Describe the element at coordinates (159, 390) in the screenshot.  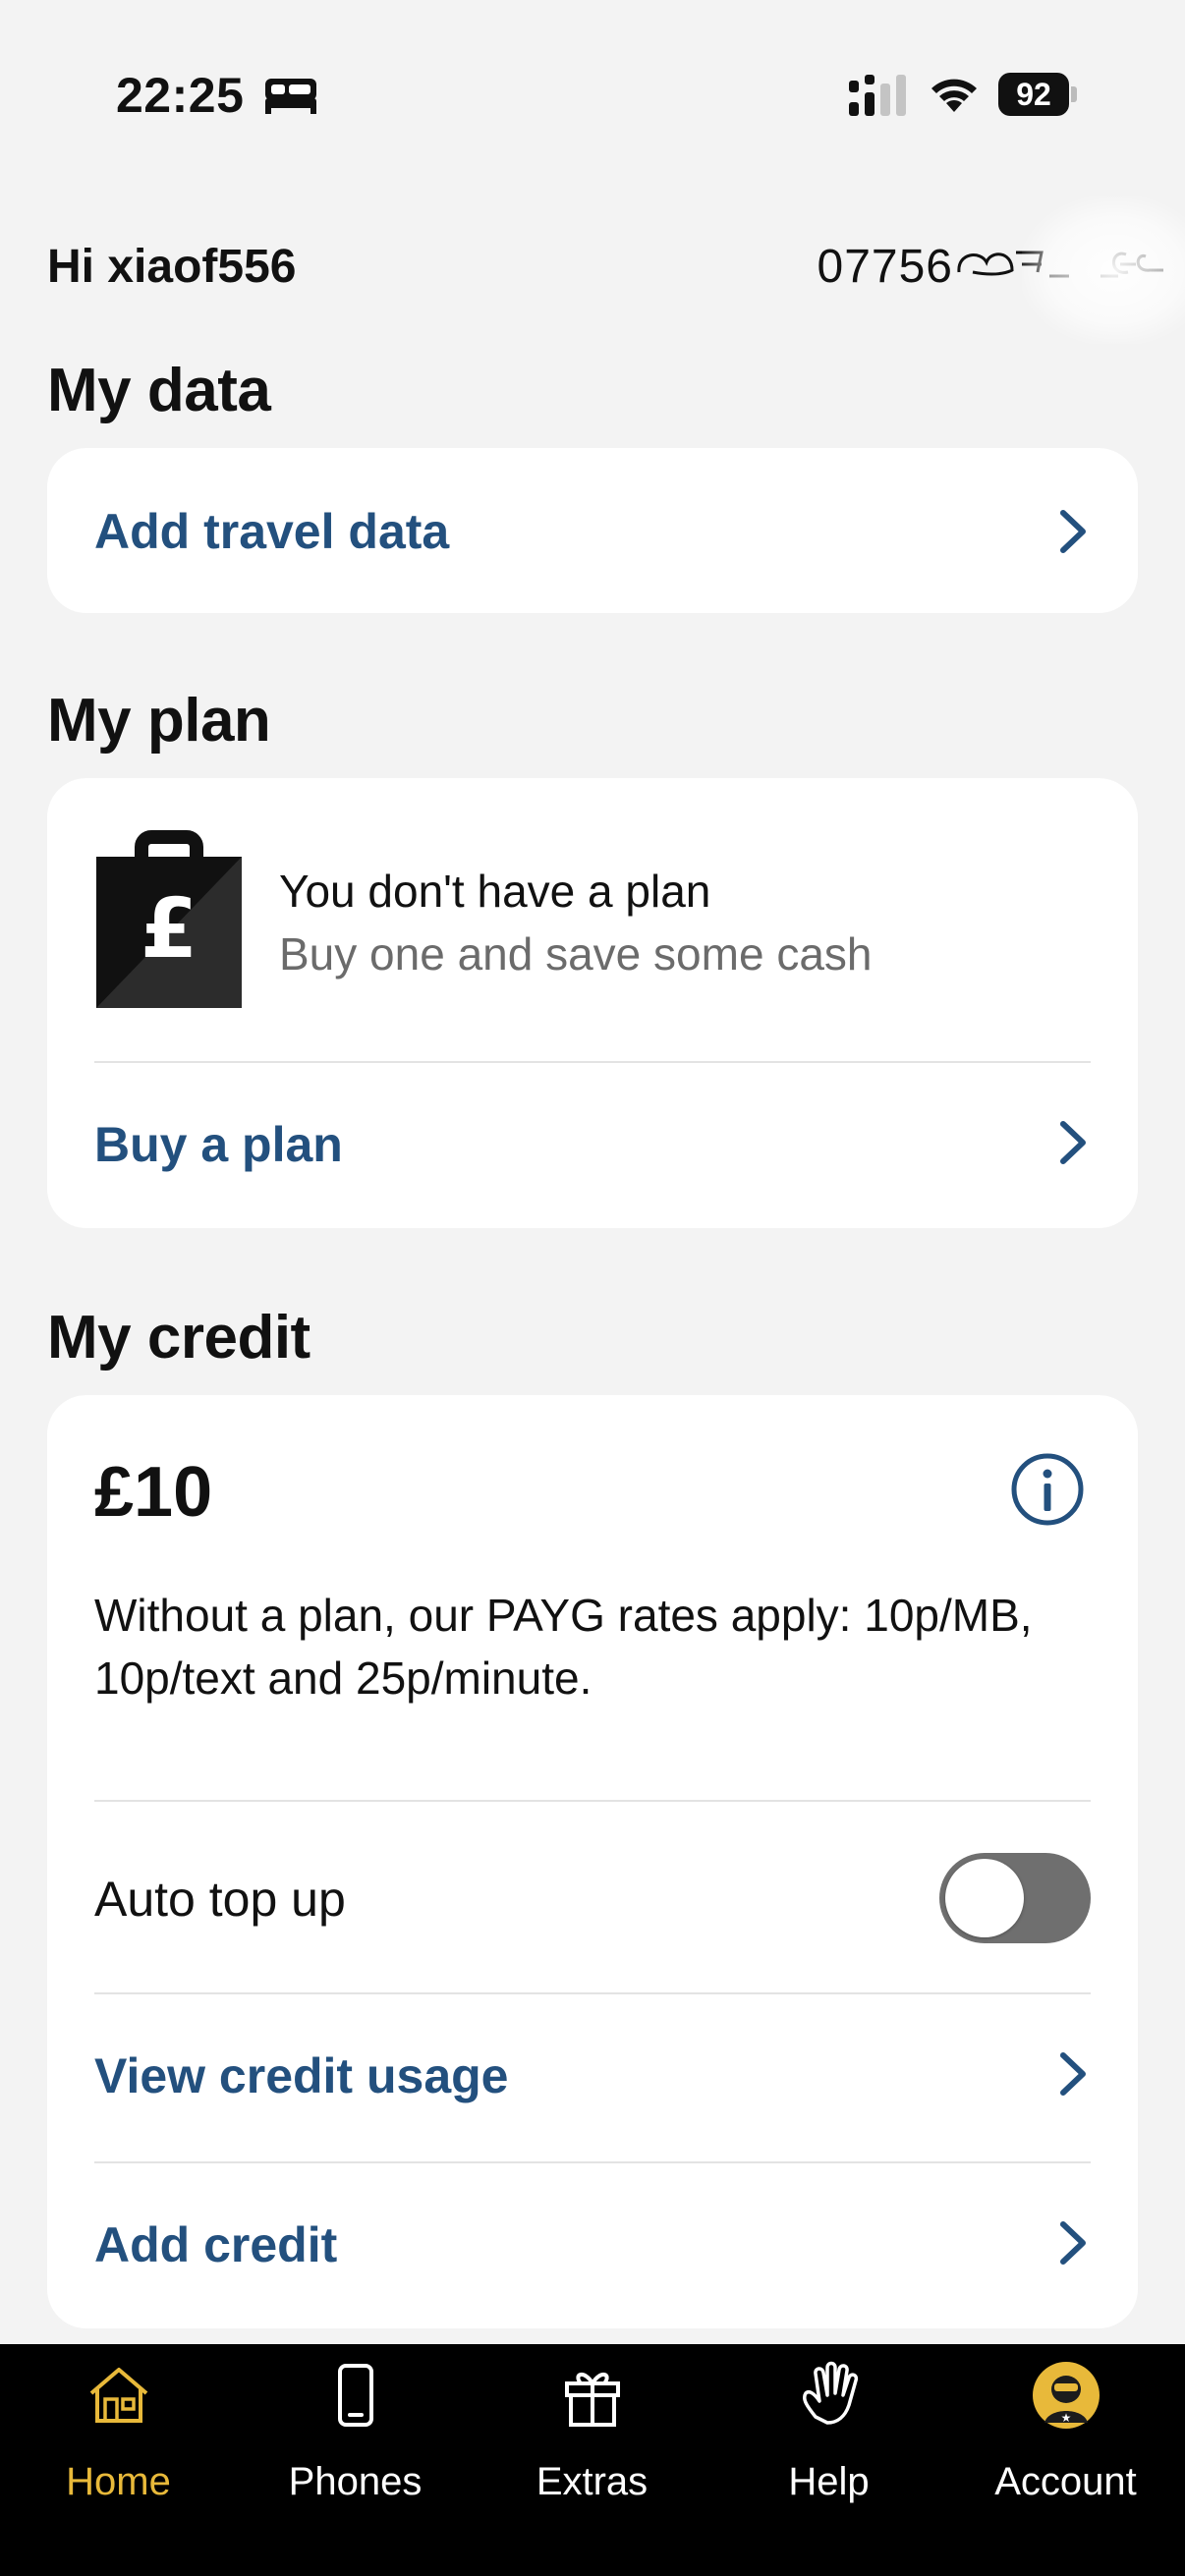
I see `my-data-title: My data` at that location.